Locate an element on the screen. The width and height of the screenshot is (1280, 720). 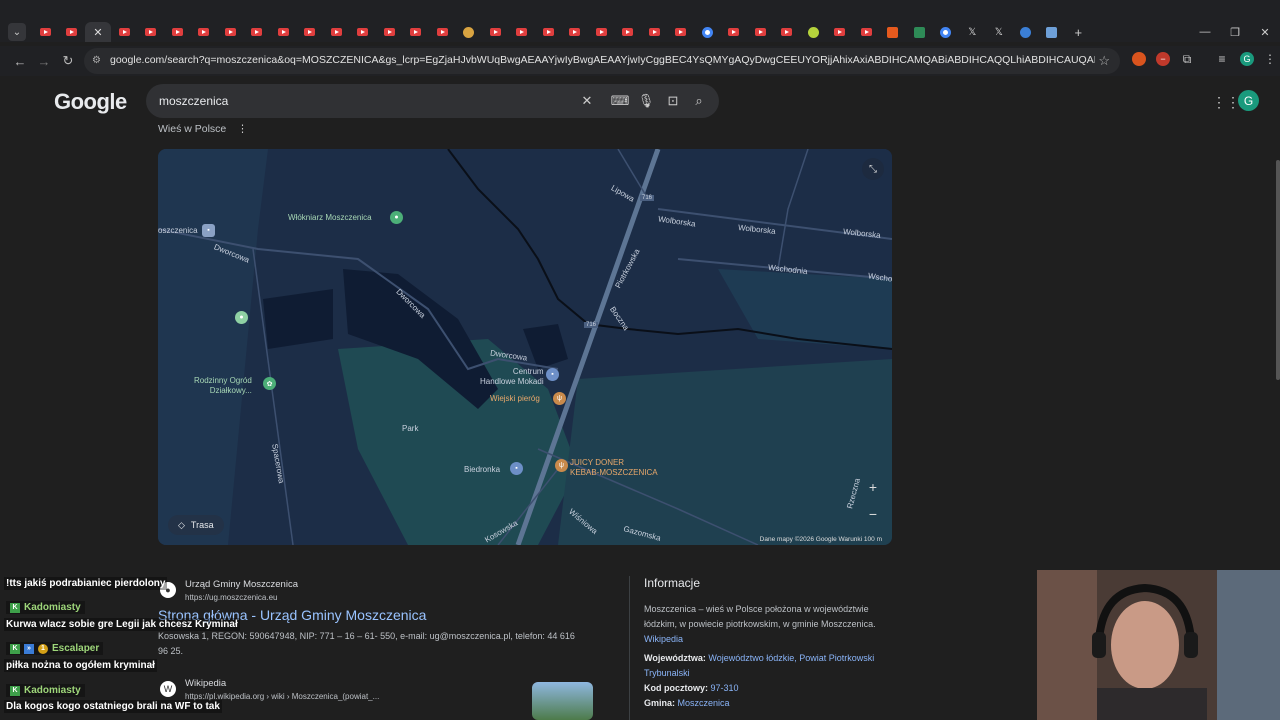
google-logo: Google is located at coordinates (90, 102).